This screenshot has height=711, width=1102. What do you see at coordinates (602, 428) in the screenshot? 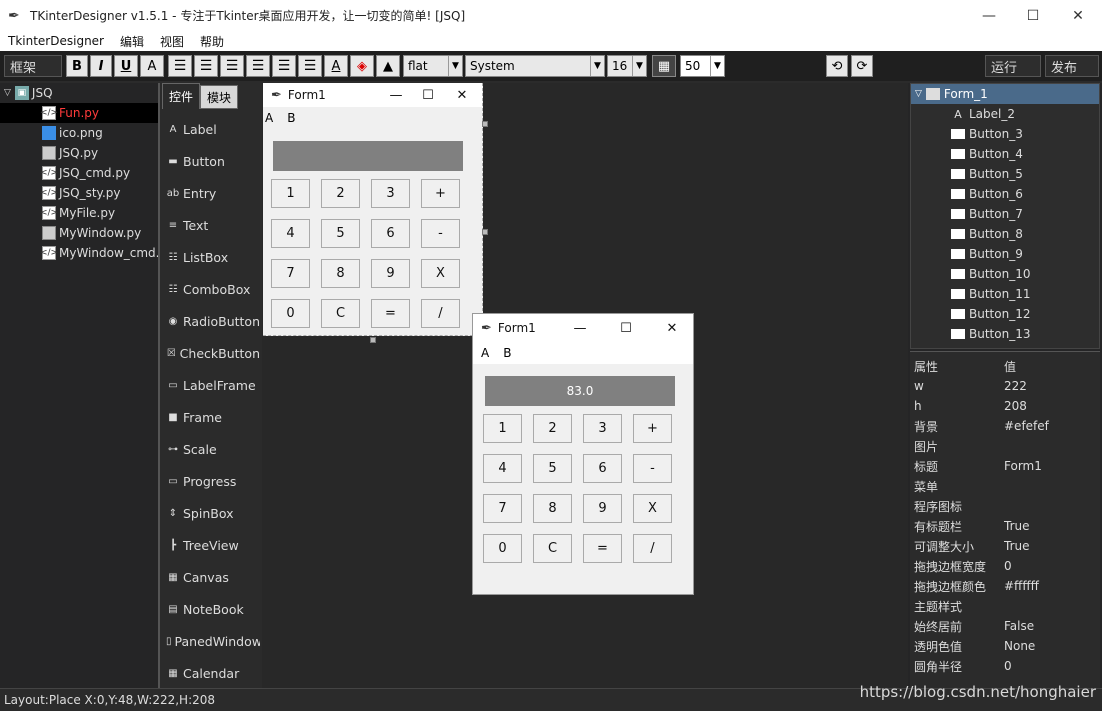
I see `calc-key: 3` at bounding box center [602, 428].